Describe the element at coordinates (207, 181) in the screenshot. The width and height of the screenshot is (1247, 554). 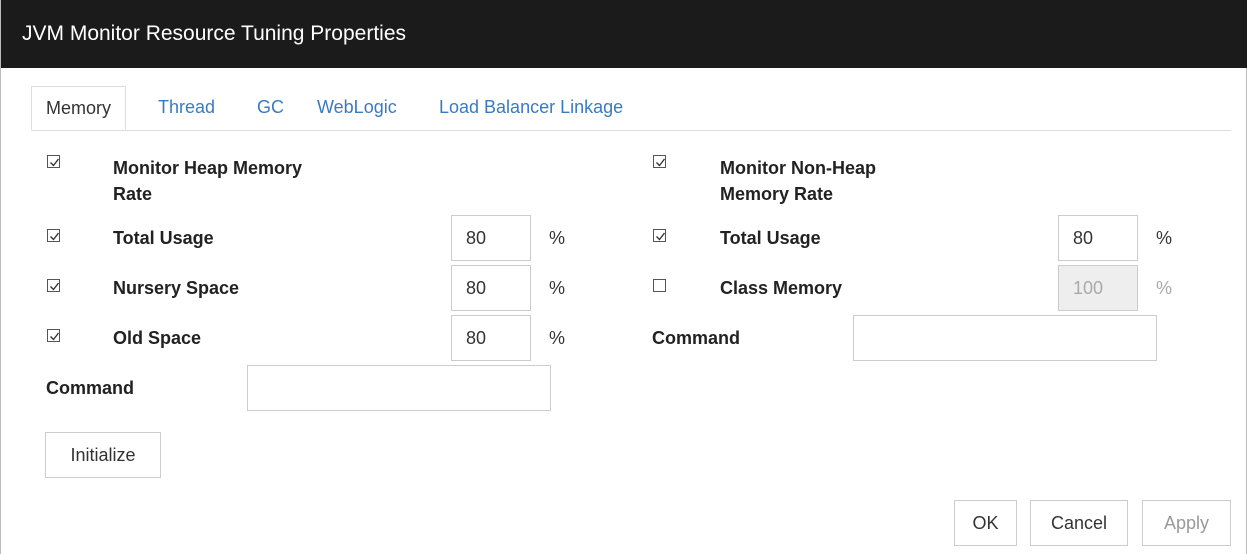
I see `monitor-heap-label: Monitor Heap Memory Rate` at that location.